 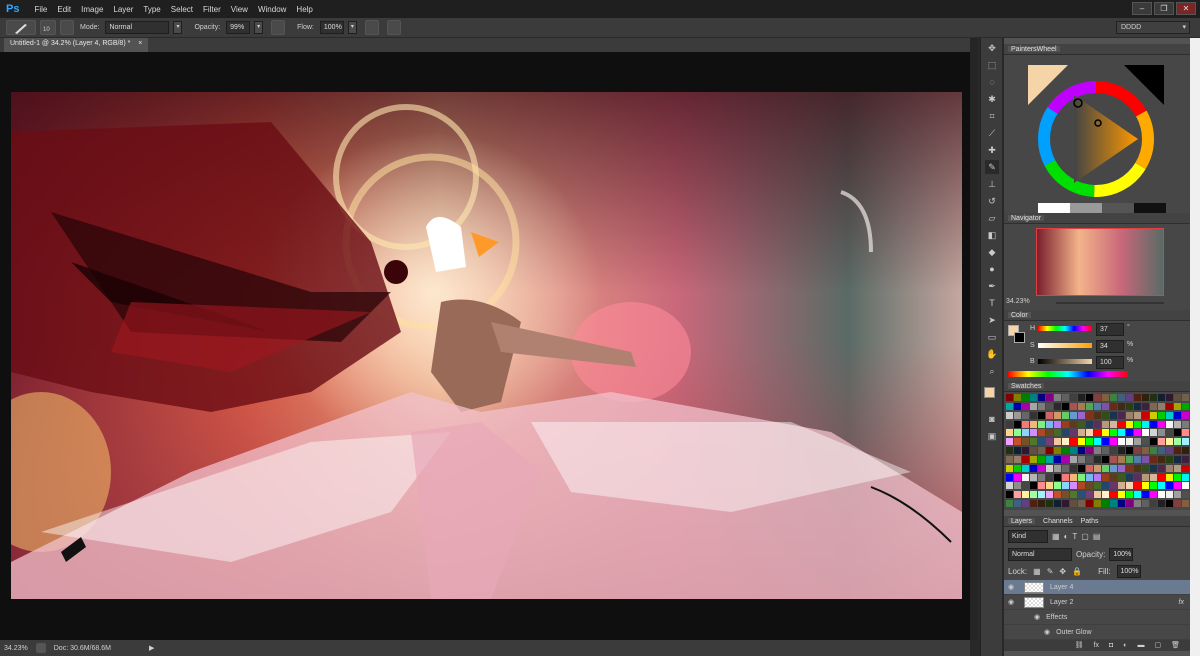 I want to click on brightness-slider, so click(x=1065, y=361).